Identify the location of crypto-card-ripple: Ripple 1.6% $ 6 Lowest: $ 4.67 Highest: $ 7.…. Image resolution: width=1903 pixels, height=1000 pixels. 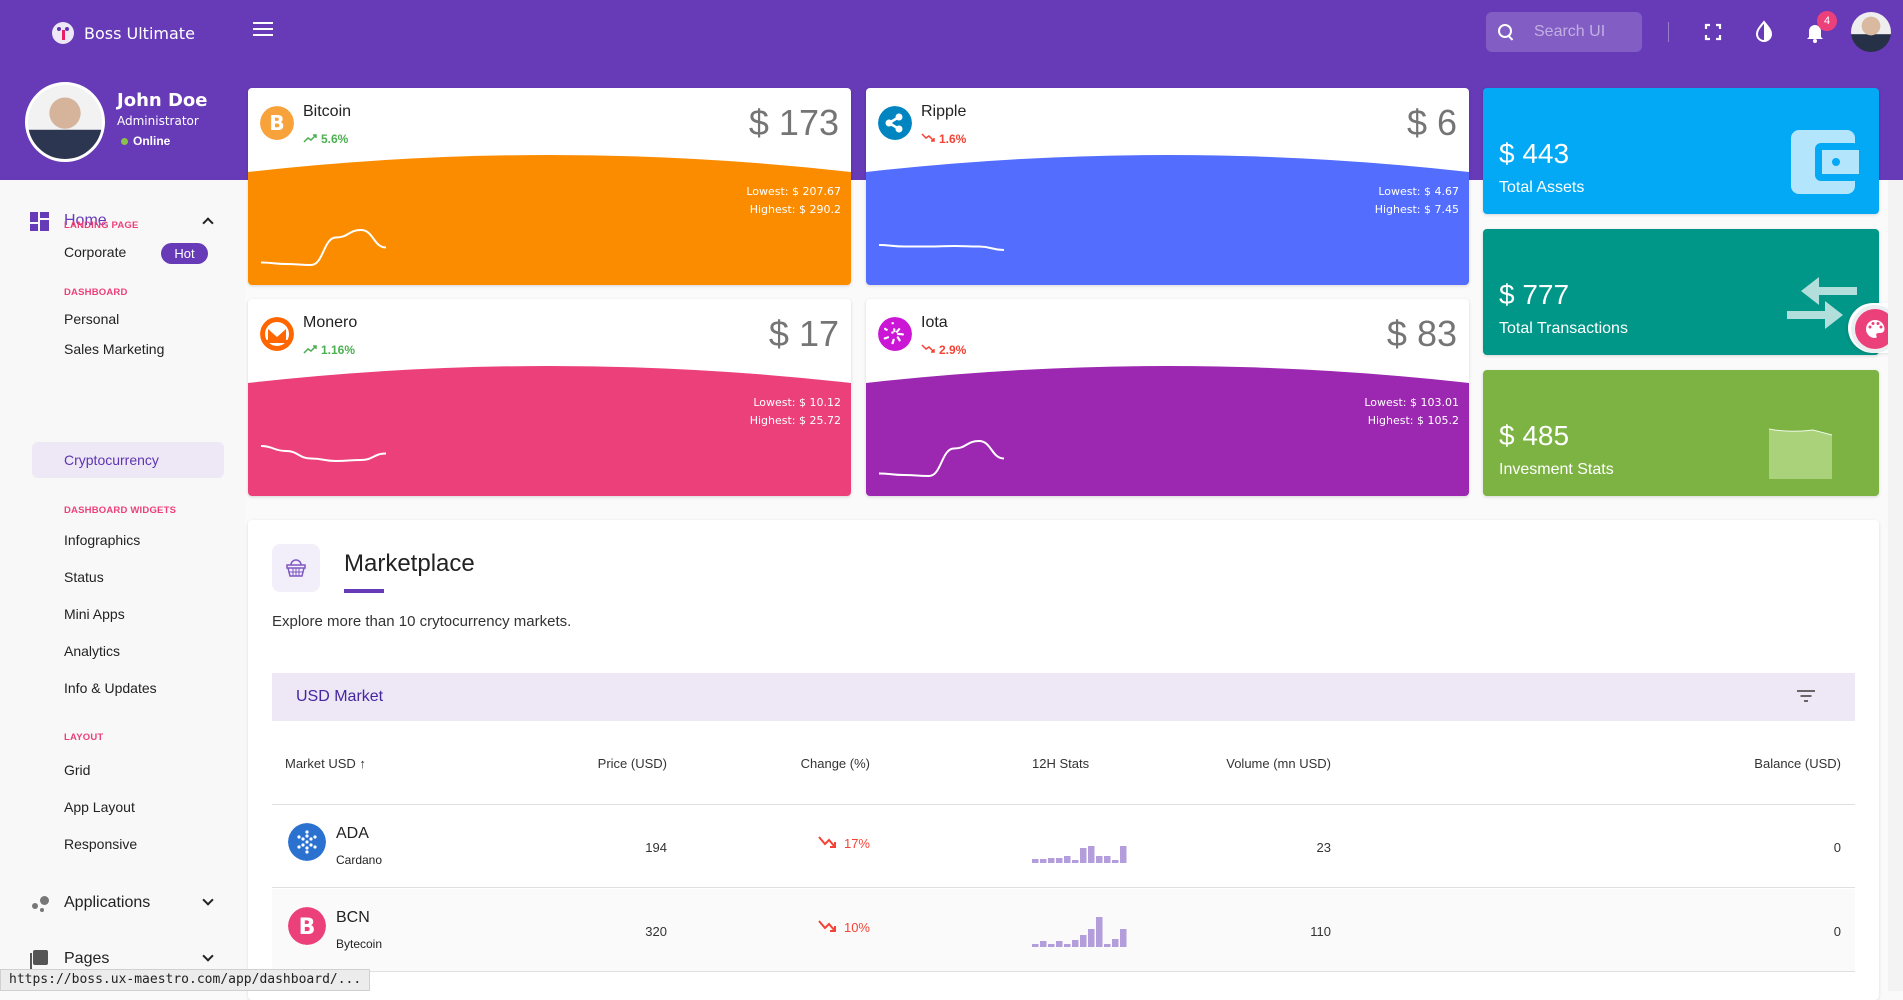
(1167, 186).